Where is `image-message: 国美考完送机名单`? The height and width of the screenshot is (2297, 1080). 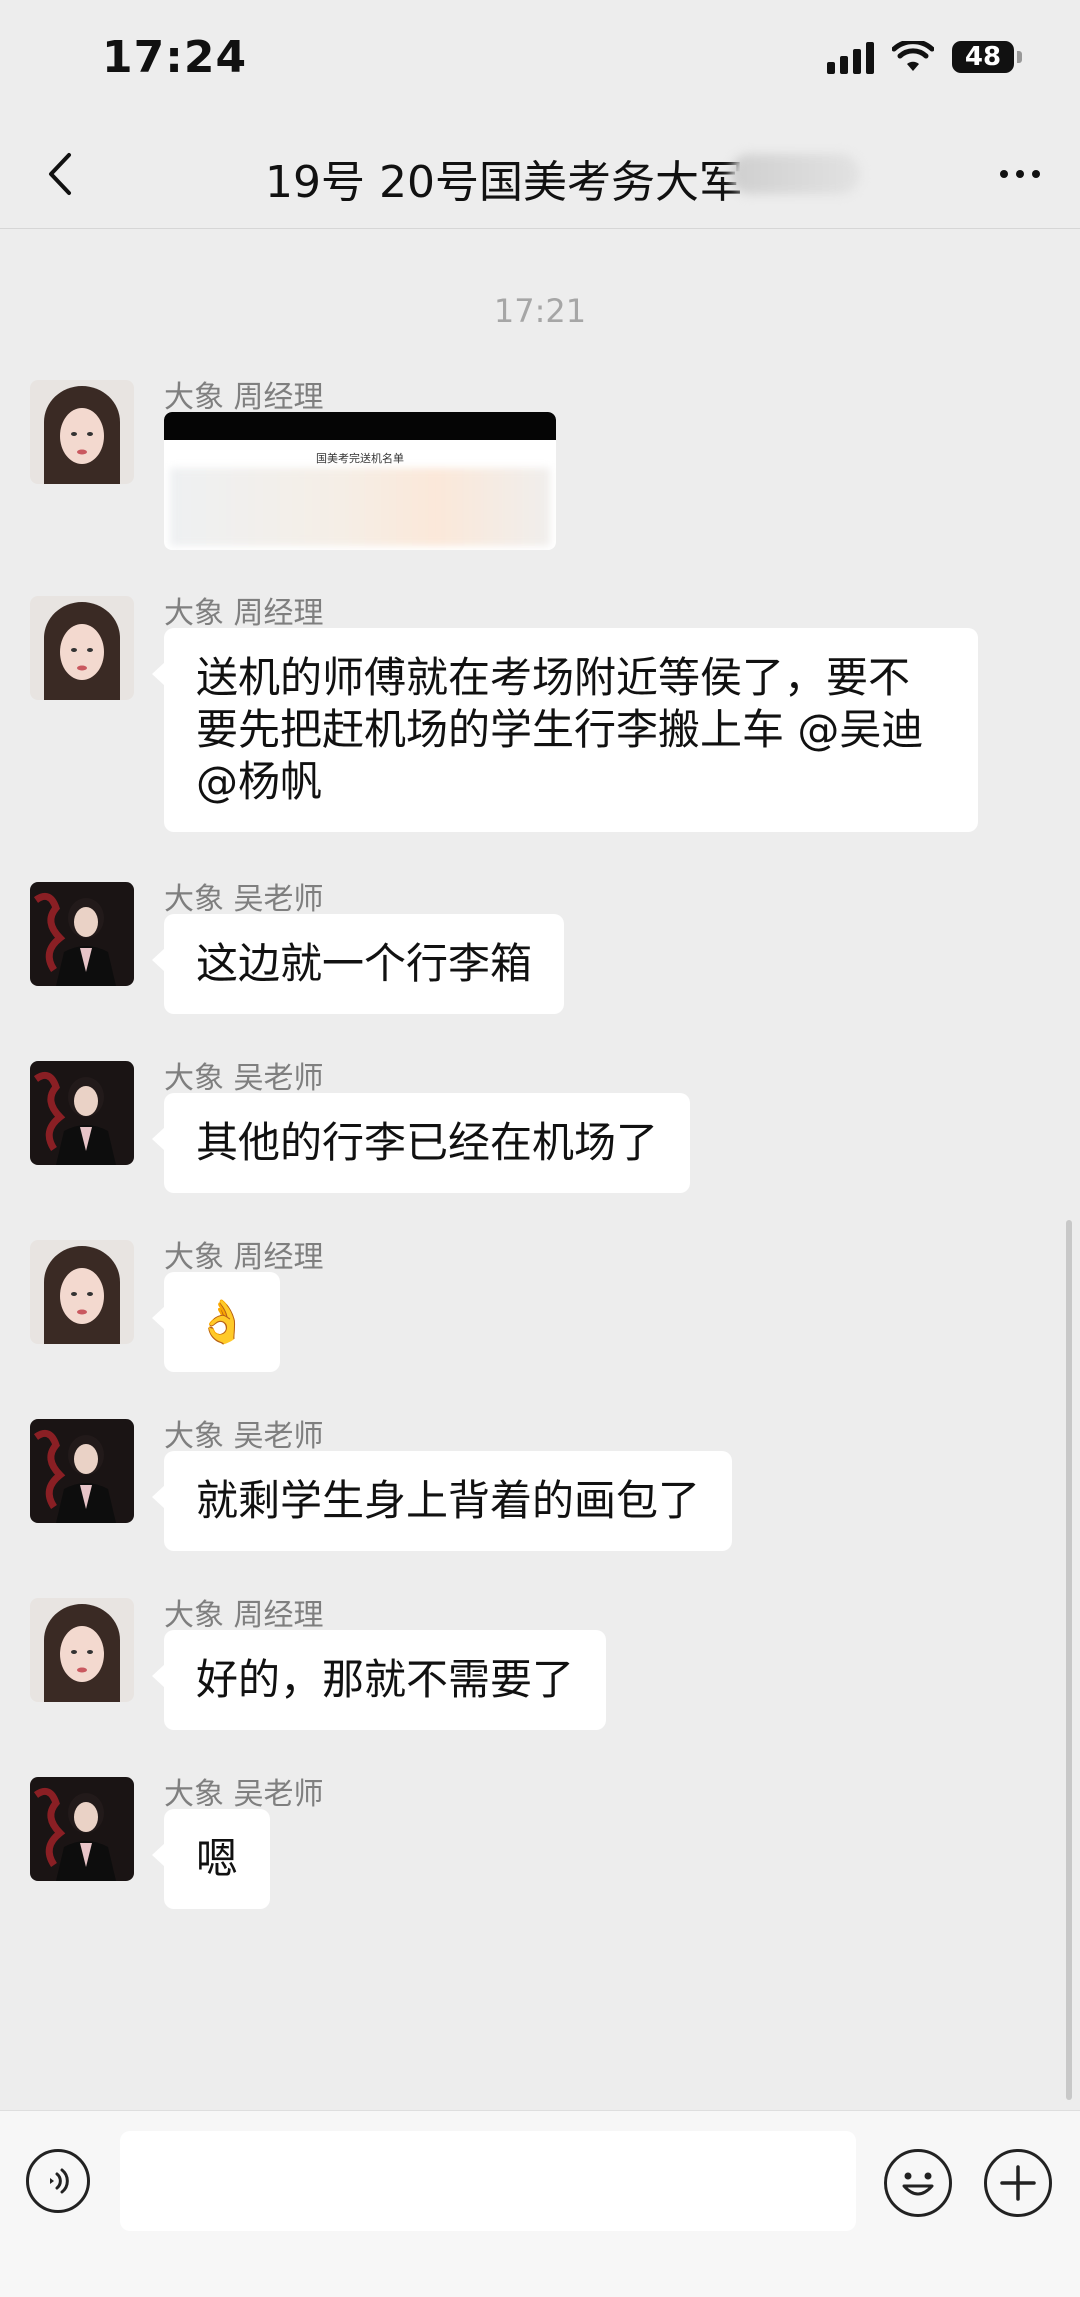 image-message: 国美考完送机名单 is located at coordinates (360, 481).